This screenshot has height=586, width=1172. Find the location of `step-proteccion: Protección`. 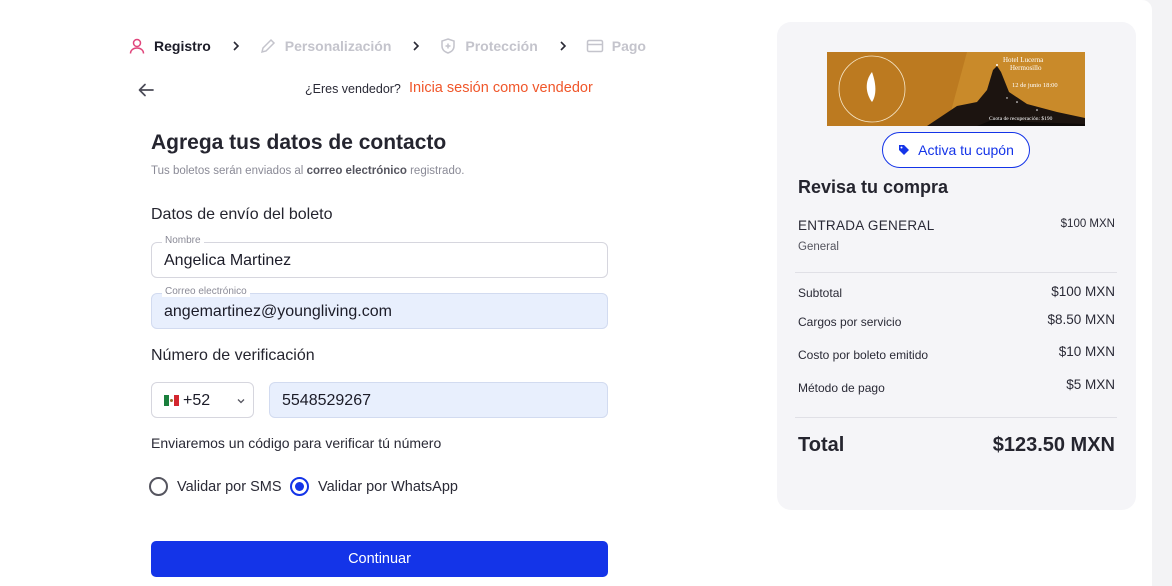

step-proteccion: Protección is located at coordinates (488, 46).